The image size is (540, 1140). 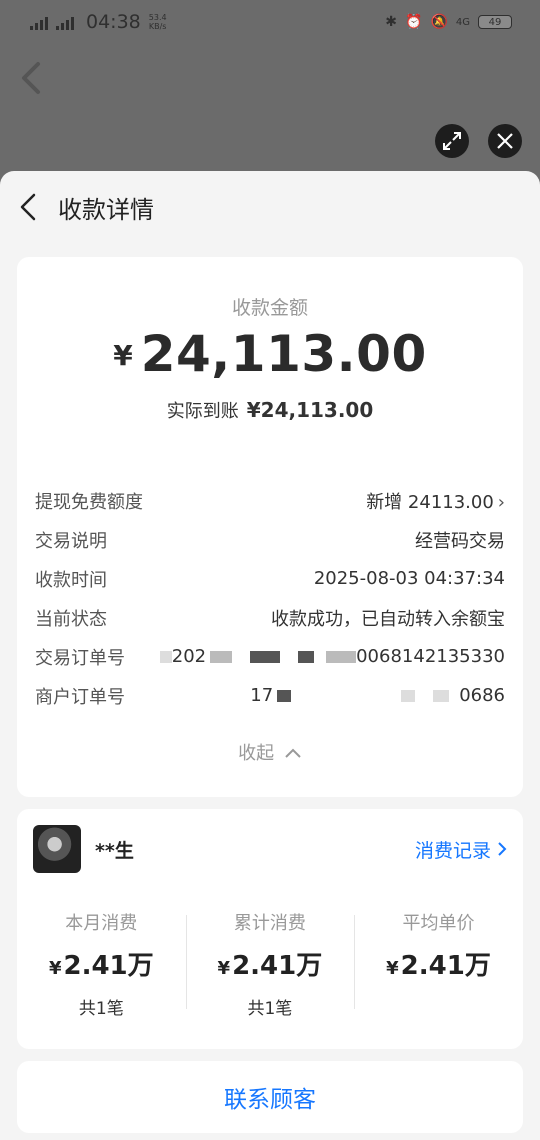 What do you see at coordinates (270, 539) in the screenshot?
I see `detail-row-description: 交易说明 经营码交易` at bounding box center [270, 539].